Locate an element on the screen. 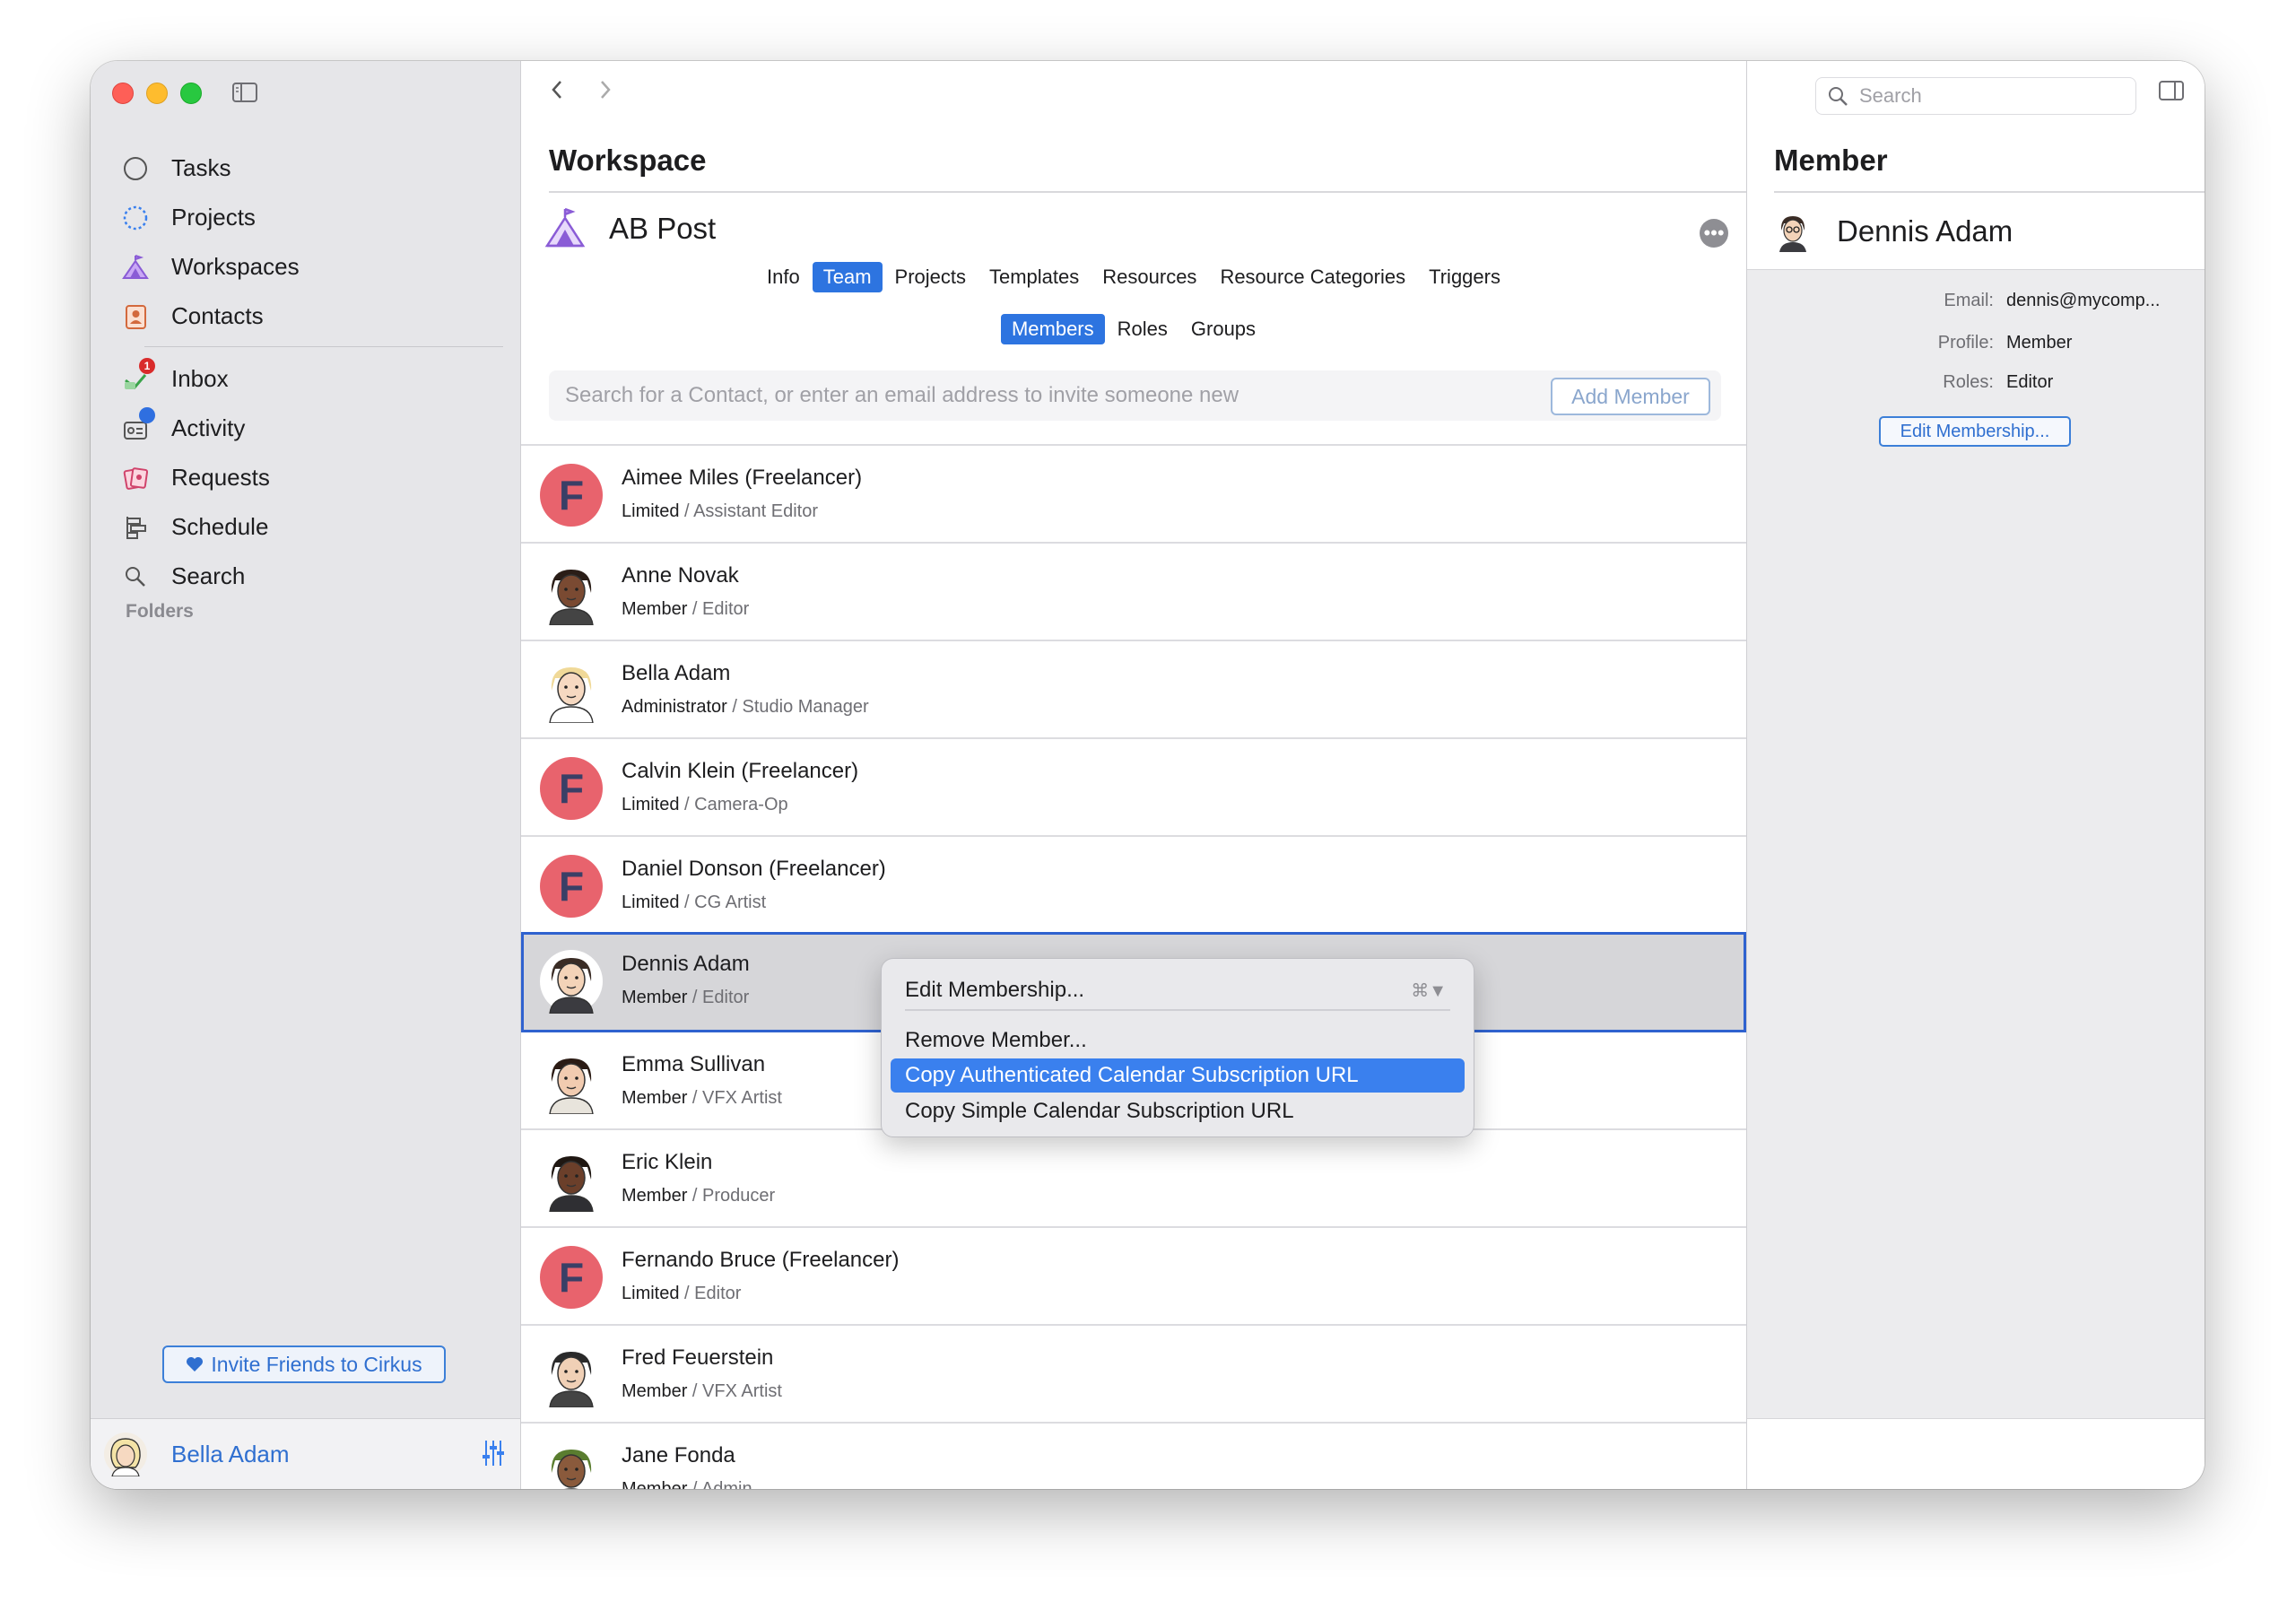 This screenshot has height=1611, width=2296. back-button is located at coordinates (557, 89).